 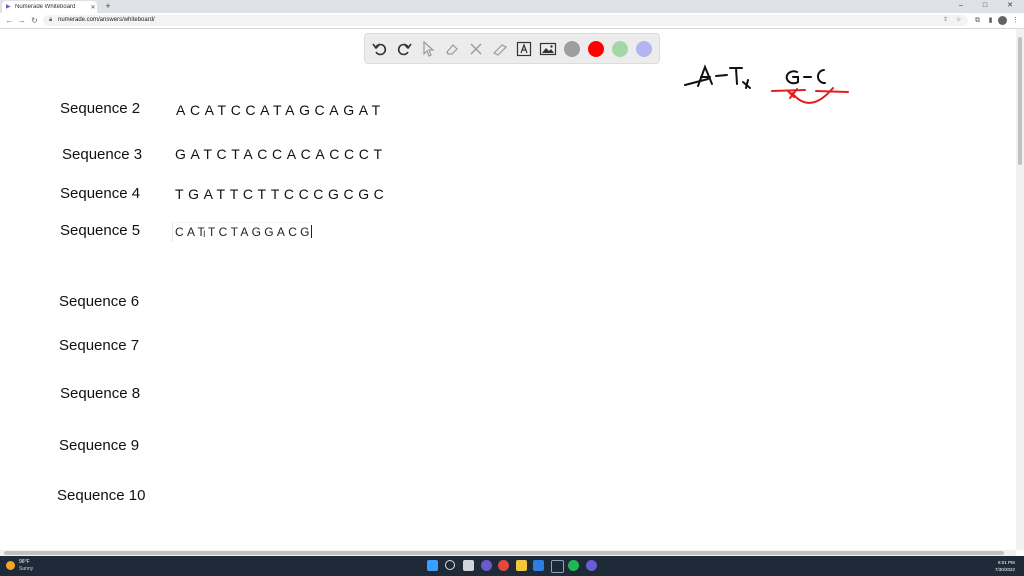 I want to click on color-green-swatch, so click(x=620, y=49).